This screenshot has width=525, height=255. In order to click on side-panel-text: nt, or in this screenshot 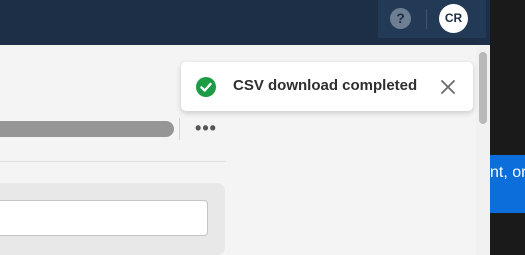, I will do `click(507, 172)`.